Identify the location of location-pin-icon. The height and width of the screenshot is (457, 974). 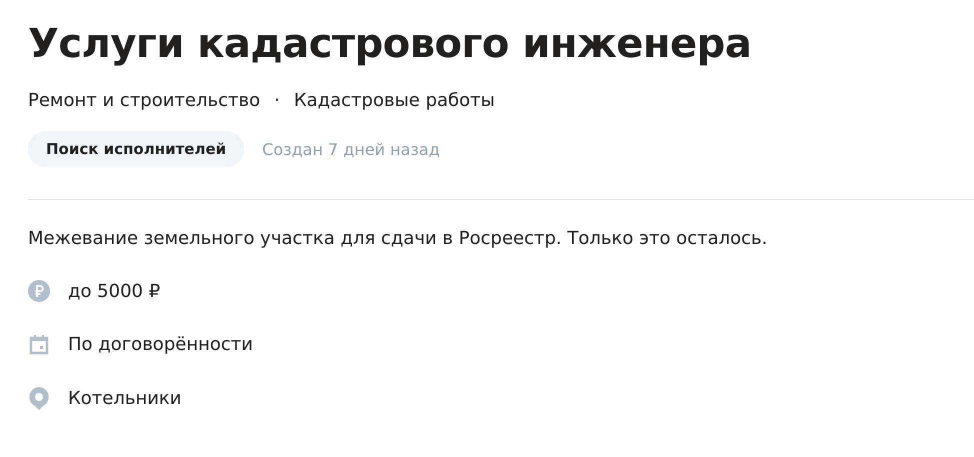
(39, 398).